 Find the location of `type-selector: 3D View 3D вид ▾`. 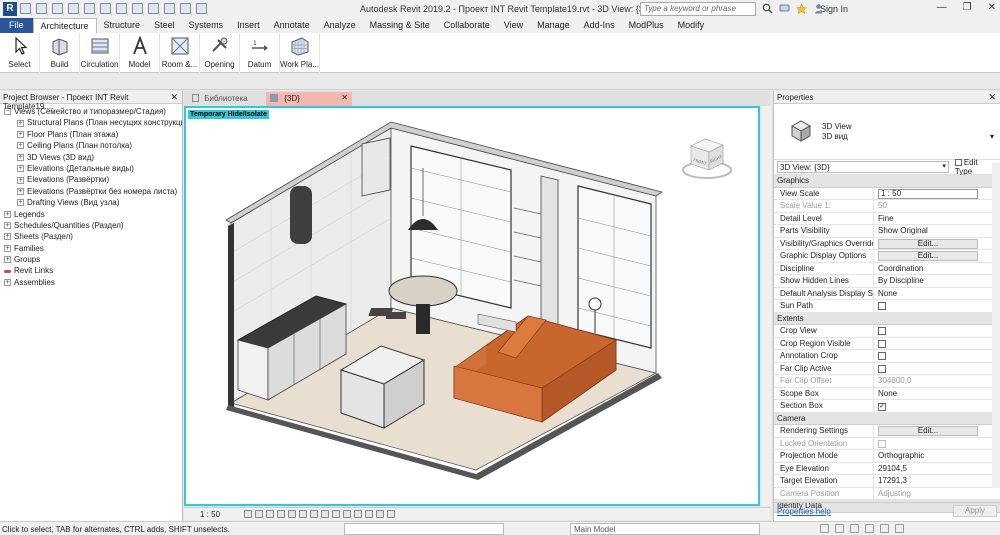

type-selector: 3D View 3D вид ▾ is located at coordinates (887, 132).